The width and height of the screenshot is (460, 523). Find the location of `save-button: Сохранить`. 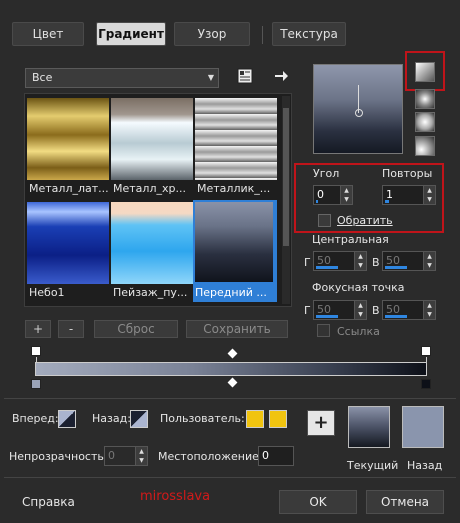

save-button: Сохранить is located at coordinates (237, 329).